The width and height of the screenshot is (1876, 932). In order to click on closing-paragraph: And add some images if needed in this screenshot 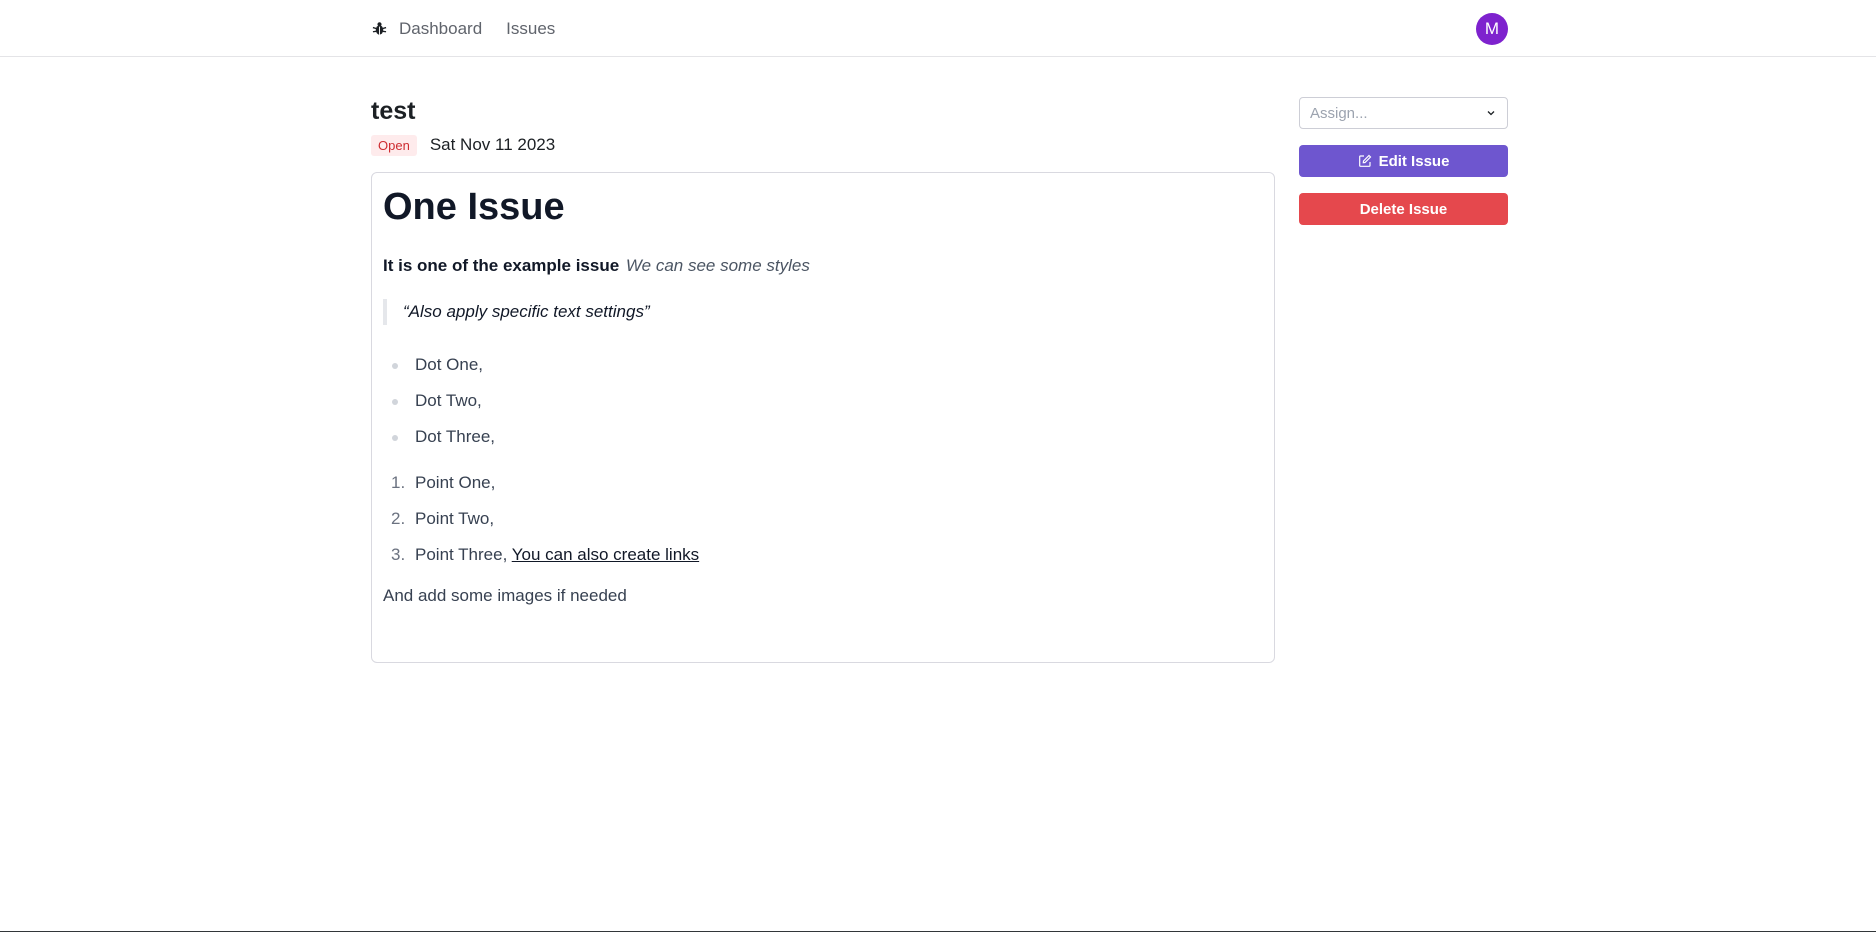, I will do `click(505, 595)`.